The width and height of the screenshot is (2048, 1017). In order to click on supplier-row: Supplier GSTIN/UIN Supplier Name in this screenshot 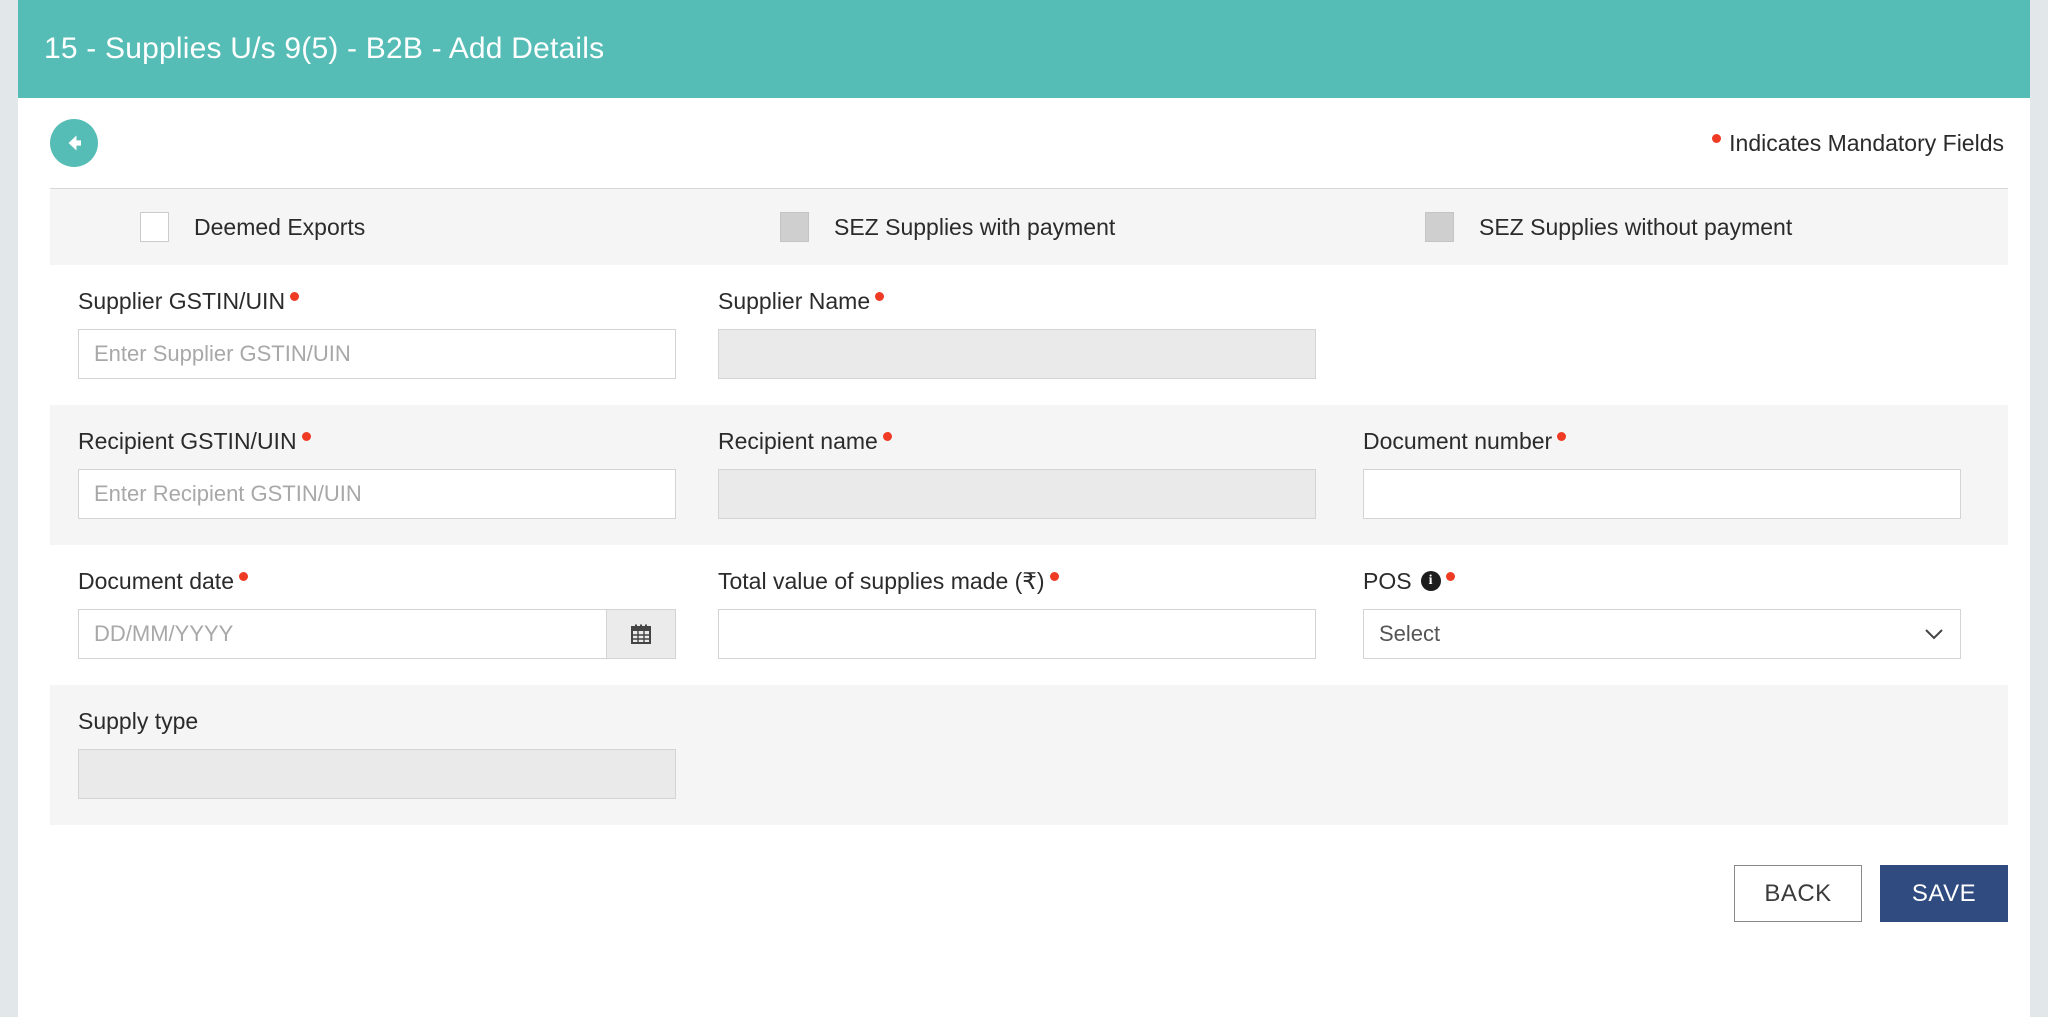, I will do `click(1029, 335)`.